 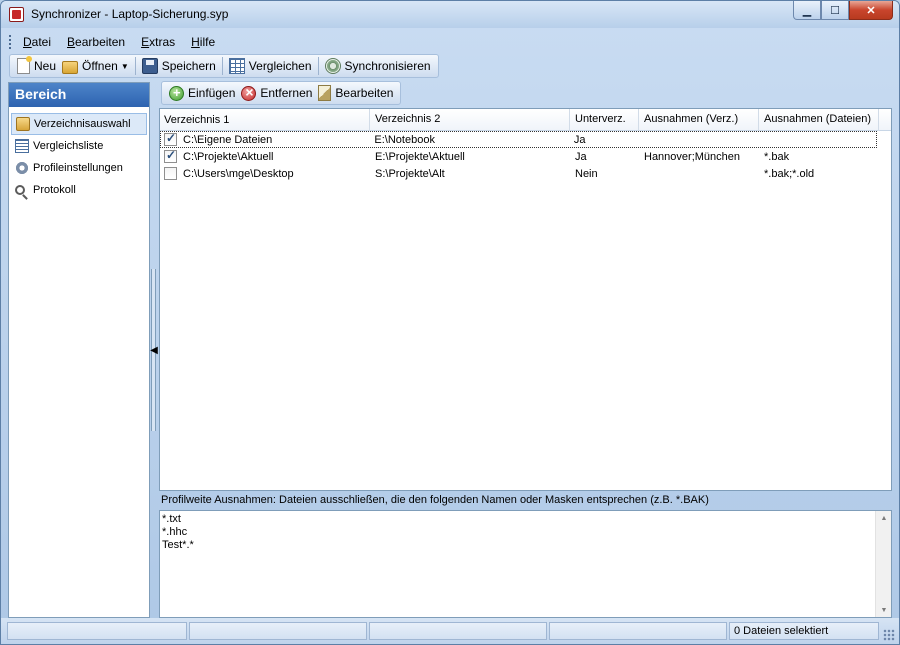 I want to click on sidebar-item-label: Profileinstellungen, so click(x=78, y=168).